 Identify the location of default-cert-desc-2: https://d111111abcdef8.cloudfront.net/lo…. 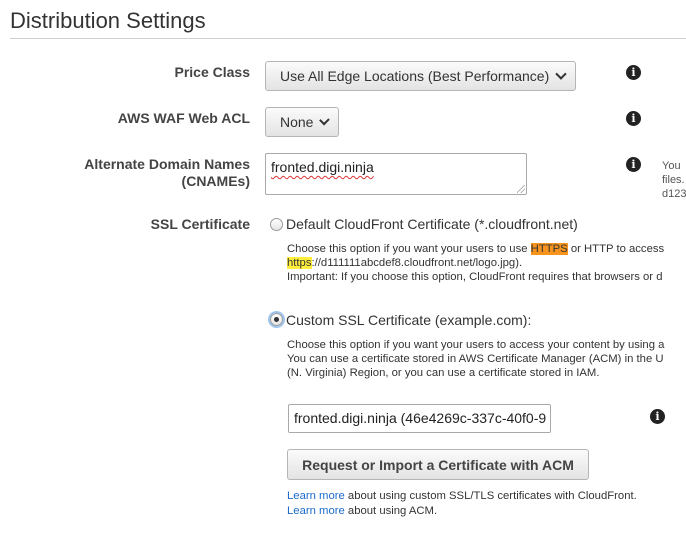
(404, 263).